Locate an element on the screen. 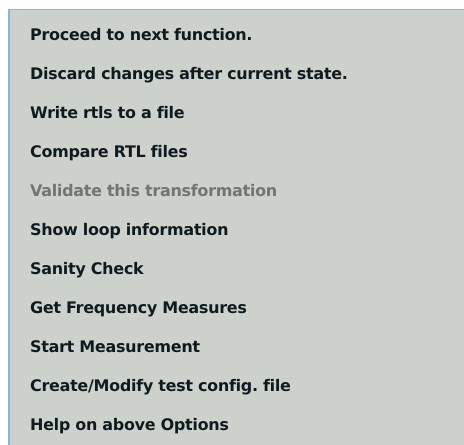 Image resolution: width=464 pixels, height=445 pixels. menu-item: Start Measurement is located at coordinates (115, 346).